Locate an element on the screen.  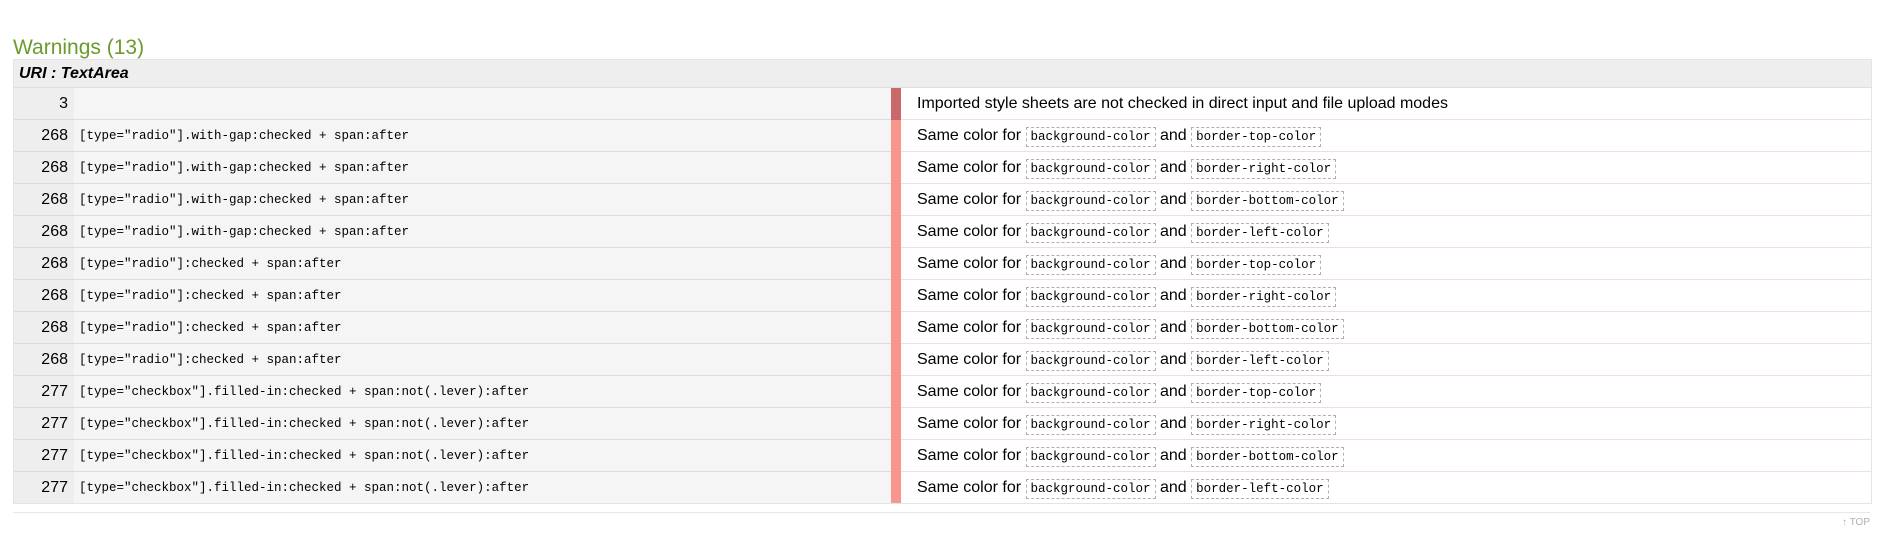
bottom-divider is located at coordinates (941, 512).